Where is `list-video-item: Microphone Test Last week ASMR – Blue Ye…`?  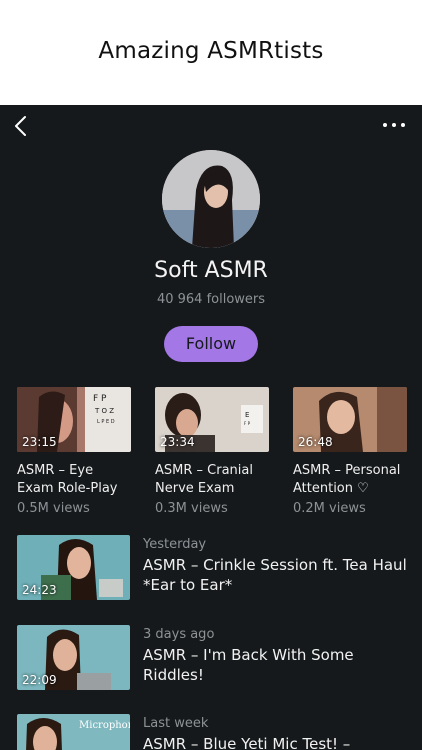
list-video-item: Microphone Test Last week ASMR – Blue Ye… is located at coordinates (217, 732).